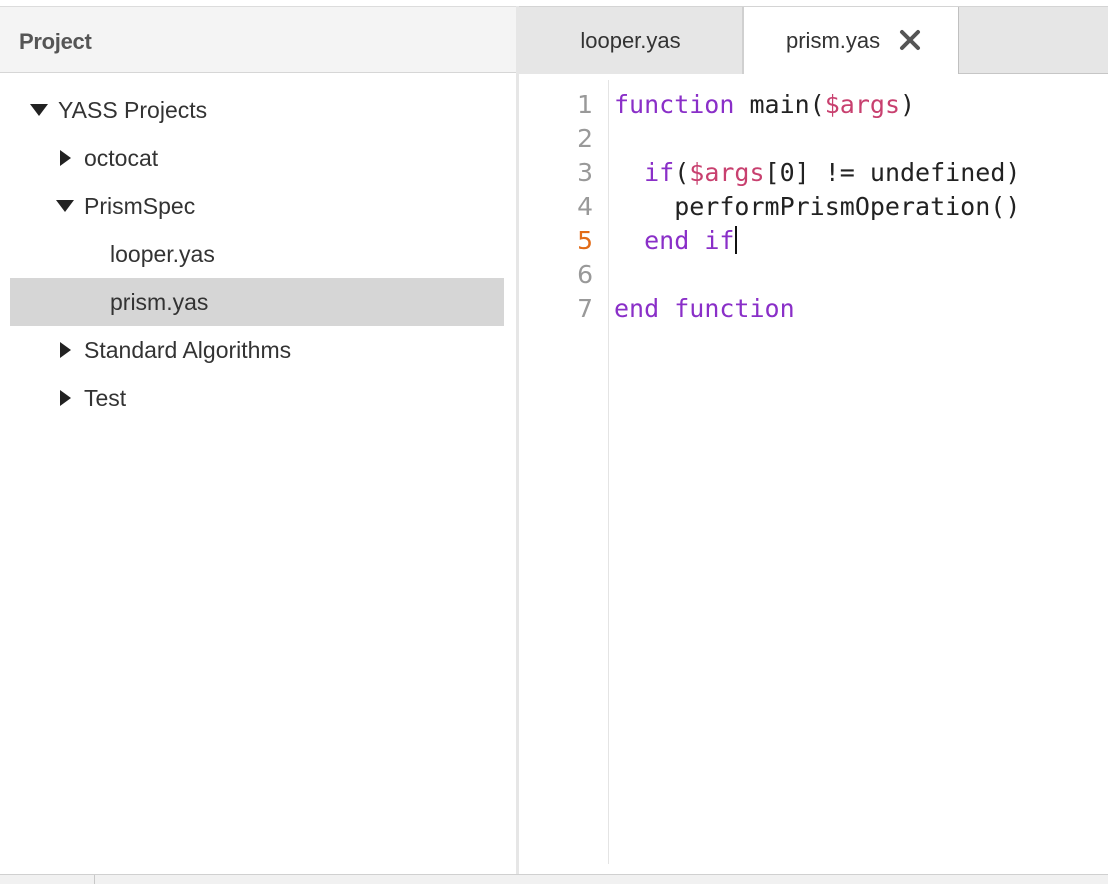  Describe the element at coordinates (813, 237) in the screenshot. I see `code-line-active: 5 end if` at that location.